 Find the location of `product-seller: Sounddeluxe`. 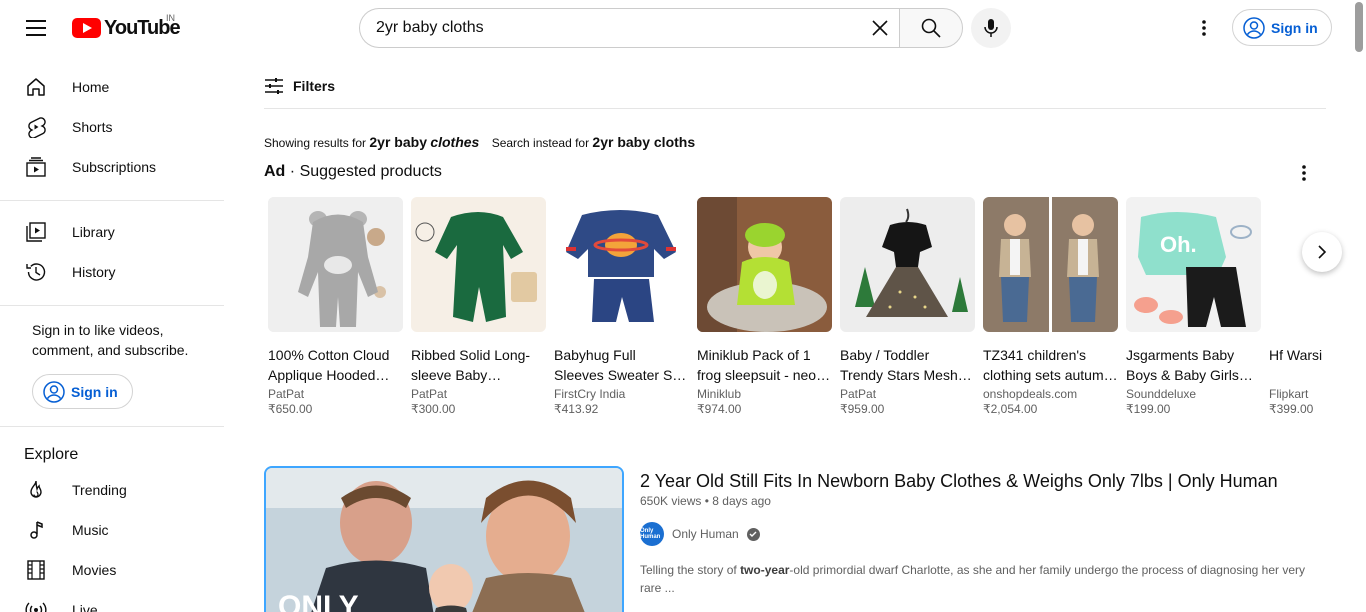

product-seller: Sounddeluxe is located at coordinates (1161, 394).